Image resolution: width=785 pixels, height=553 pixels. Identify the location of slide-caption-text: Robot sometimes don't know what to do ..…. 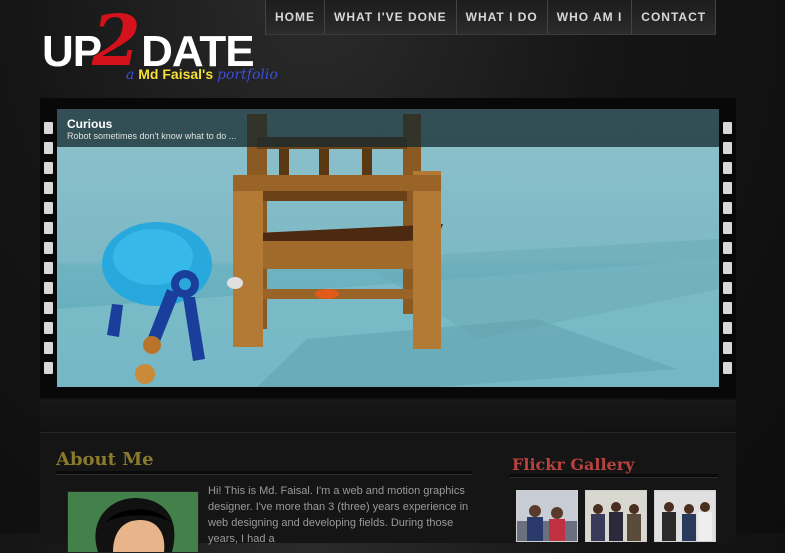
(152, 136).